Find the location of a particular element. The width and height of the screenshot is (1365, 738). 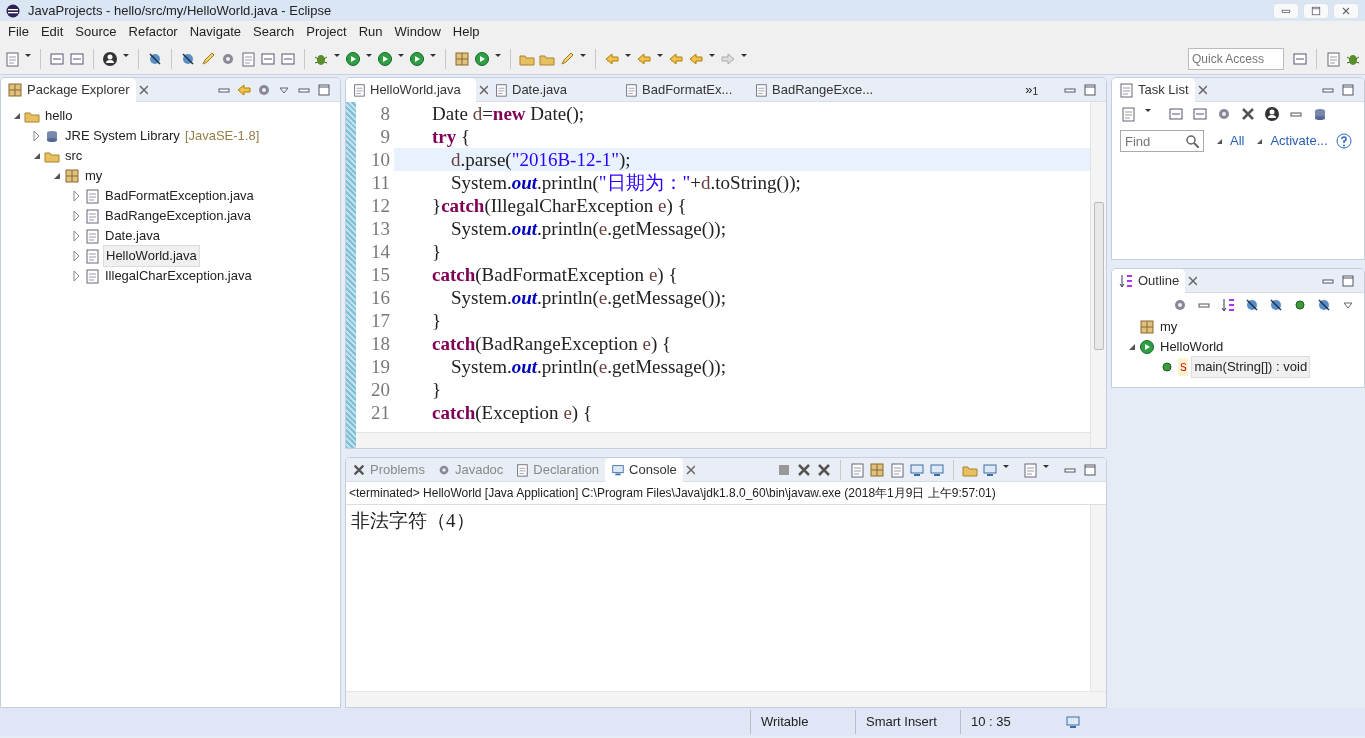

line-number: 12 is located at coordinates (380, 205).